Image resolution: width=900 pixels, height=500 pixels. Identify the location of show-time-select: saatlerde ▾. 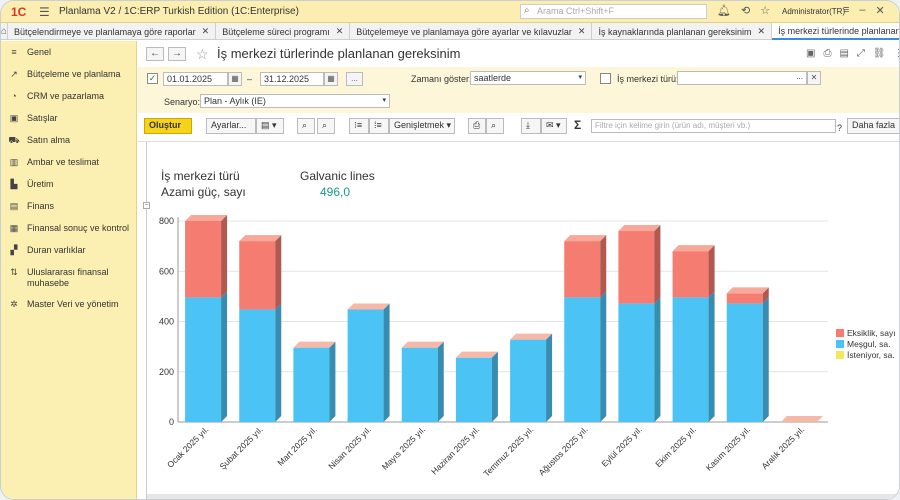
(528, 78).